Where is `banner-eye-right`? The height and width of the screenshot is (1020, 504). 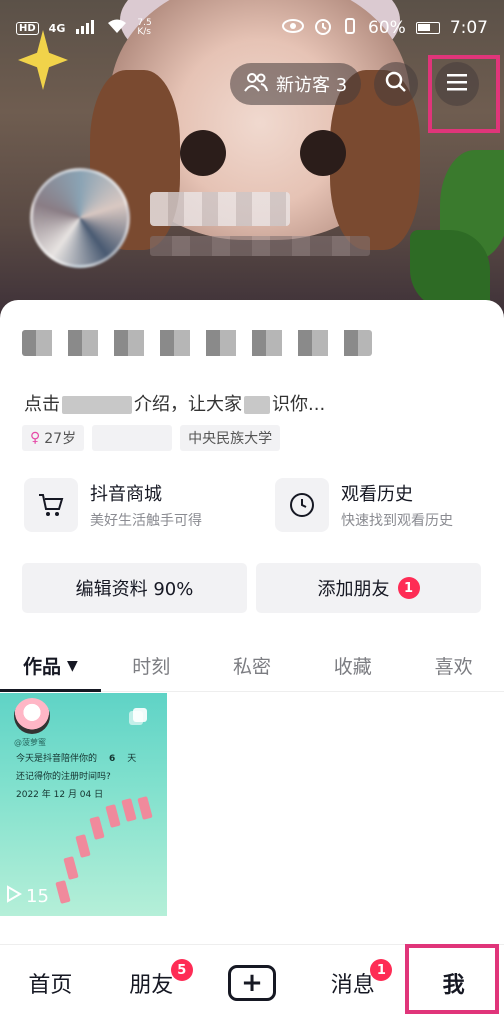
banner-eye-right is located at coordinates (323, 153).